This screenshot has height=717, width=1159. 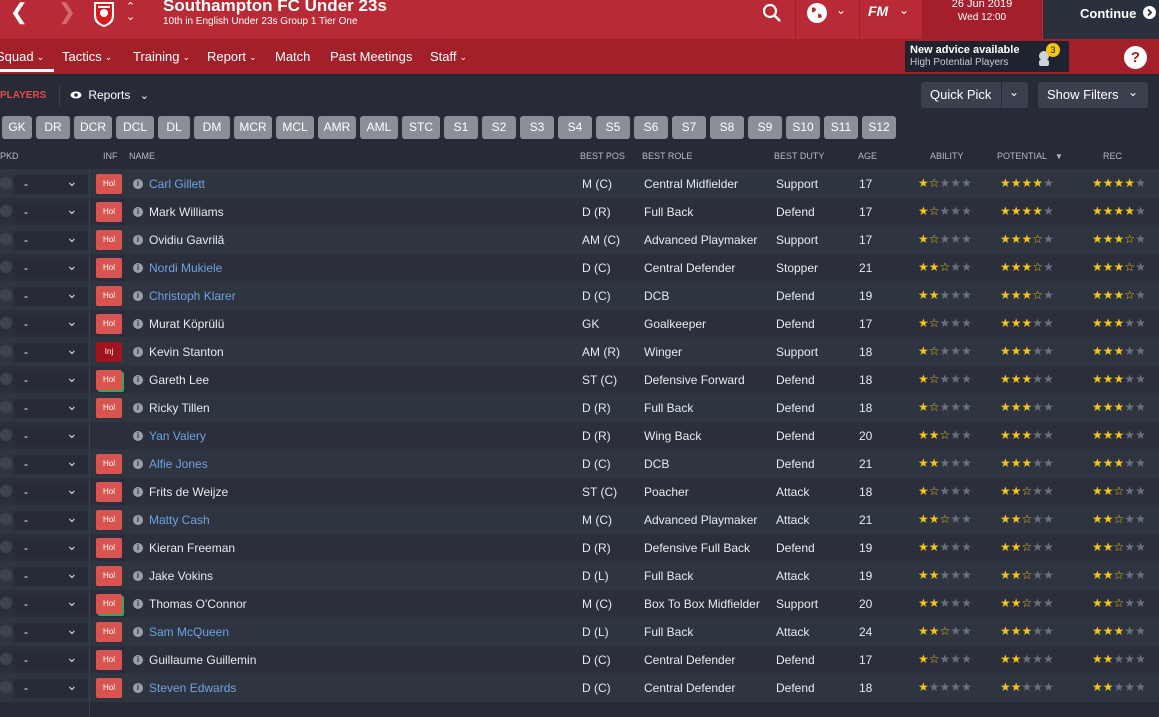 I want to click on col-best-duty: BEST DUTY, so click(x=799, y=156).